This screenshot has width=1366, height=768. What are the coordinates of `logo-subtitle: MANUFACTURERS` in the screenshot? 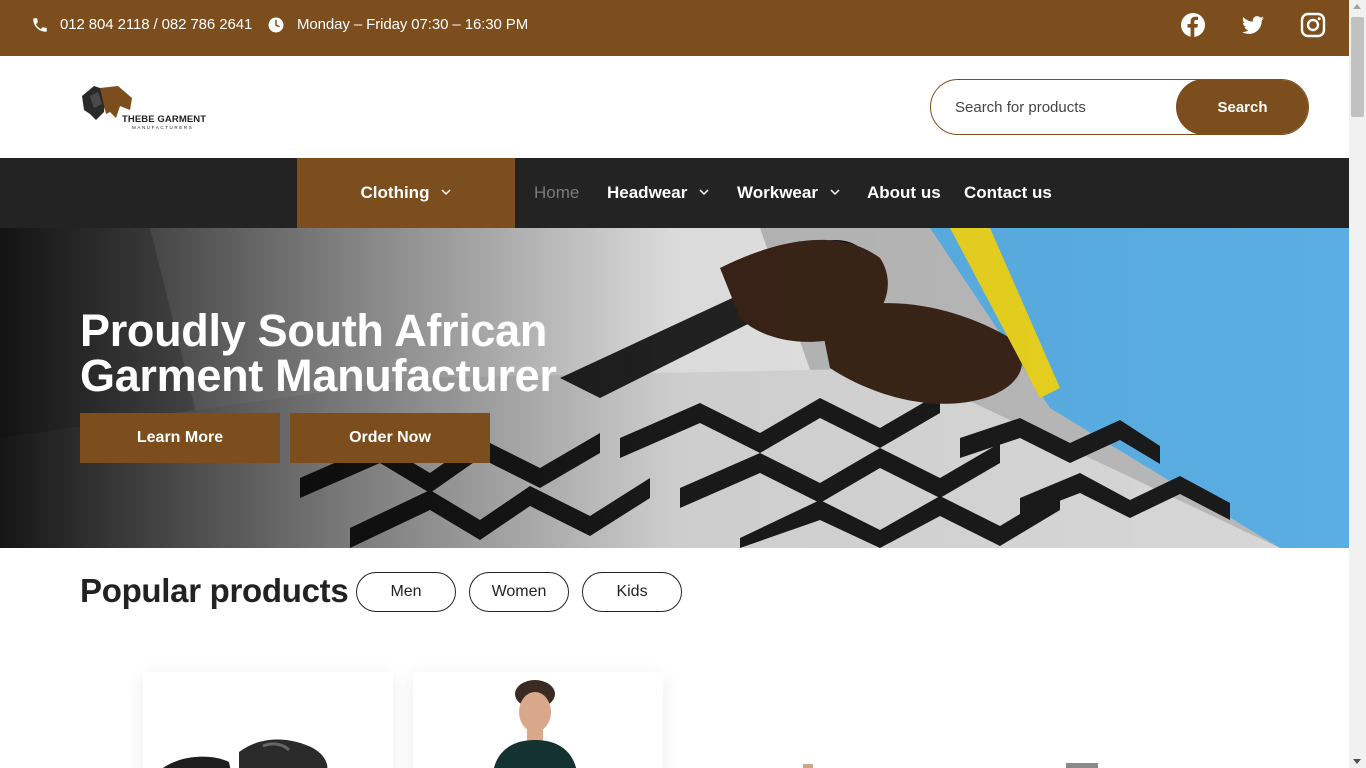 It's located at (163, 127).